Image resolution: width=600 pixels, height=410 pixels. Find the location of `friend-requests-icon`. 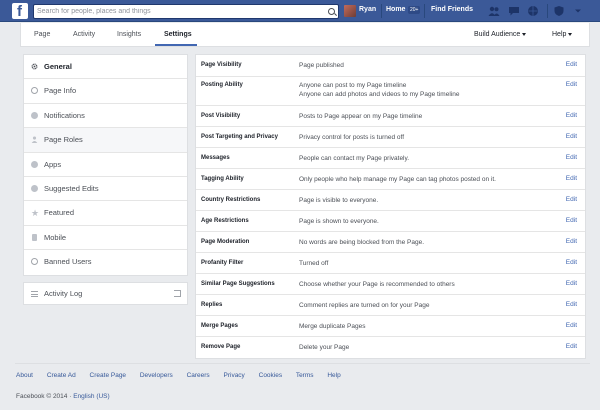

friend-requests-icon is located at coordinates (494, 11).